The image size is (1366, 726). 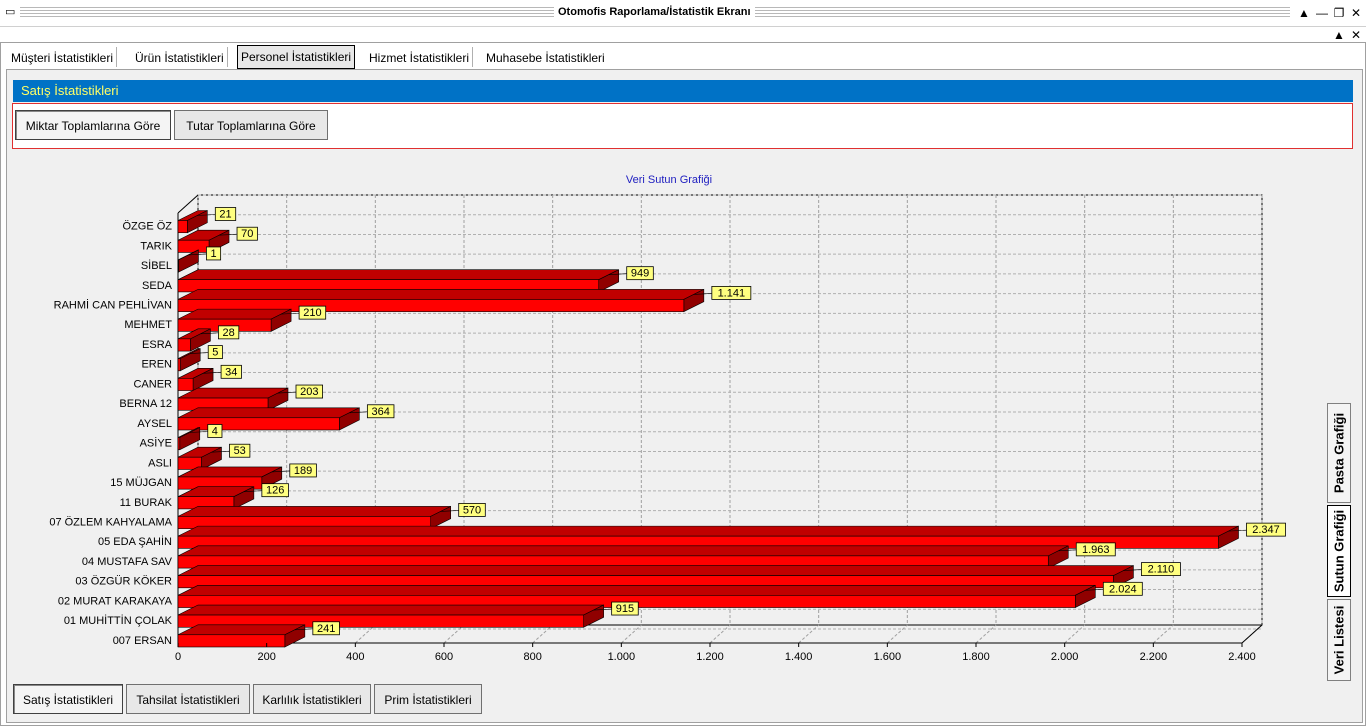 I want to click on value-label: 2.347, so click(x=1266, y=530).